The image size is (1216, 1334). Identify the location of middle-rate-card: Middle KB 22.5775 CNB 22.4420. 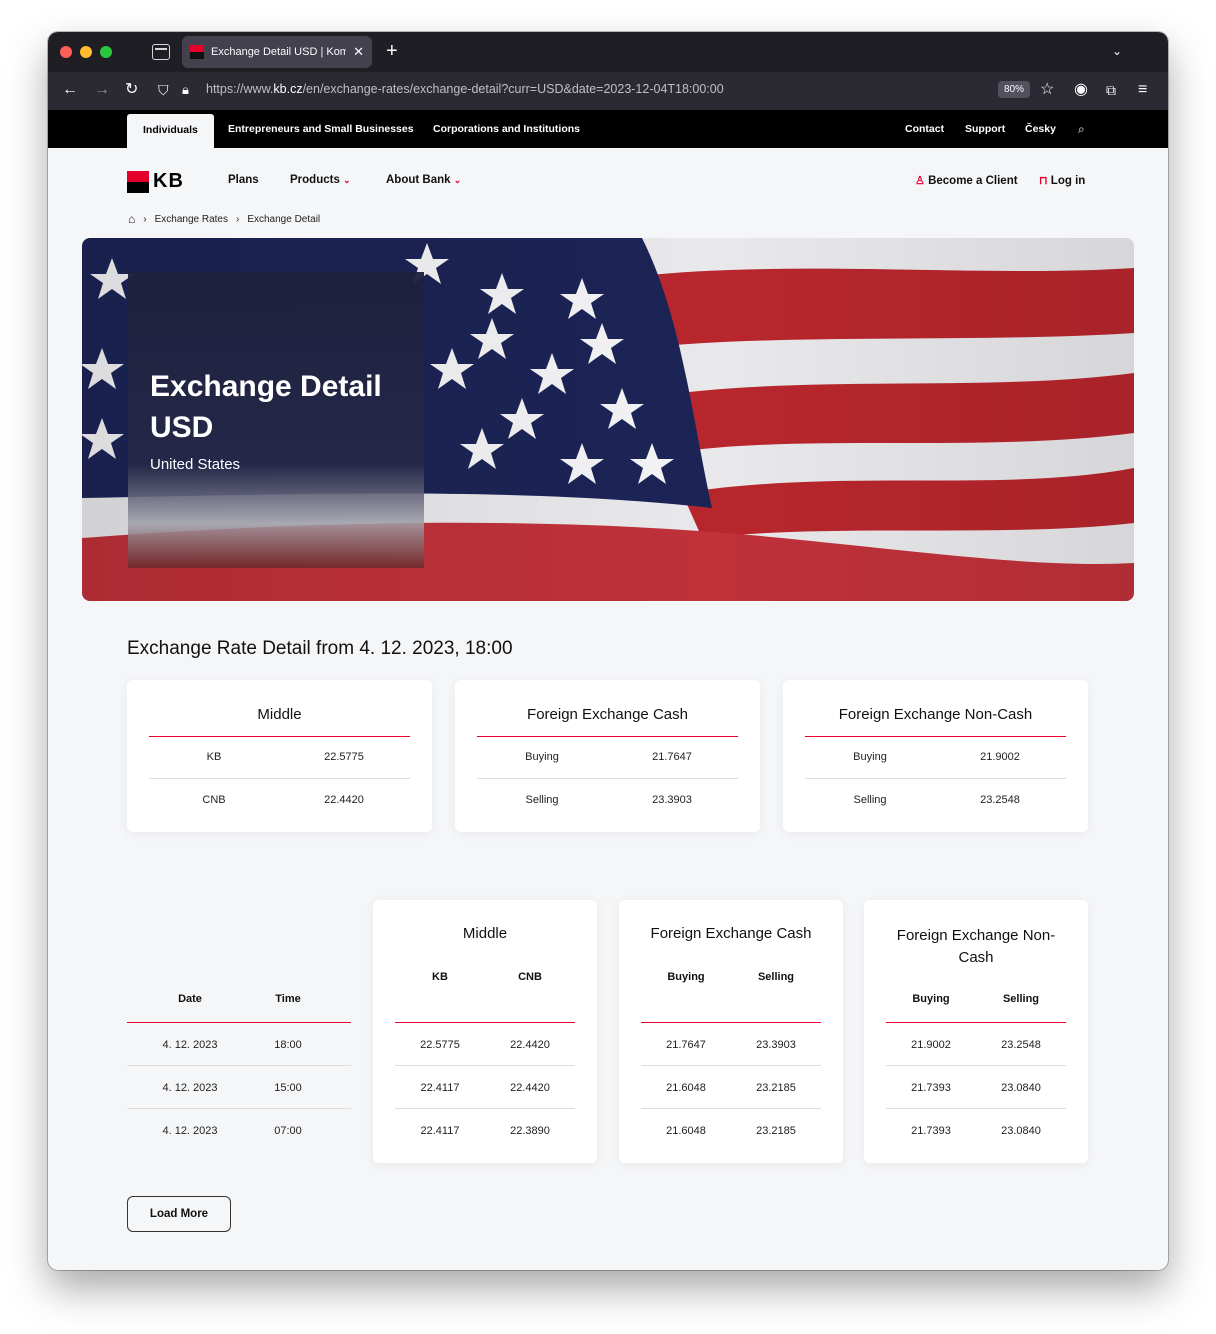
(279, 756).